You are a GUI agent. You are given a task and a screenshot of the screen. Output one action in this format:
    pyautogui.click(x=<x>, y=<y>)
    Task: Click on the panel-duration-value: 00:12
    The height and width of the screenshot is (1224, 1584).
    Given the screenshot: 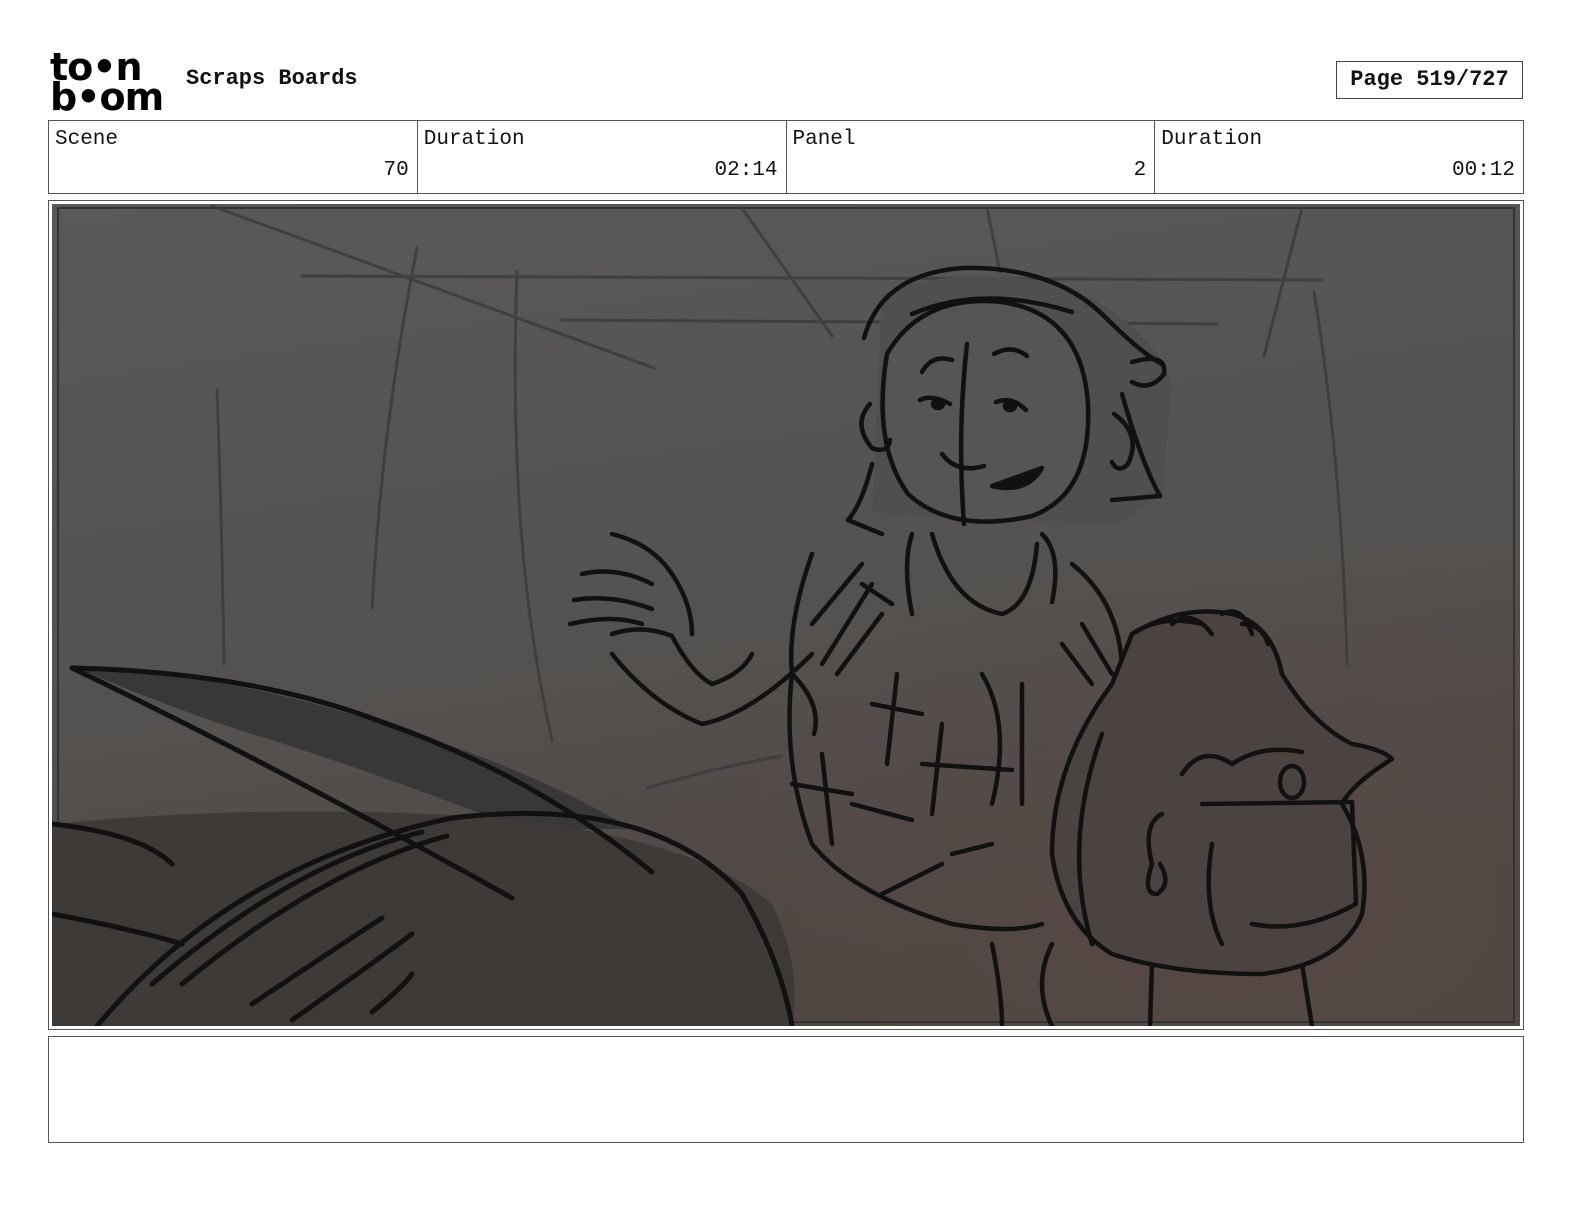 What is the action you would take?
    pyautogui.click(x=1483, y=170)
    